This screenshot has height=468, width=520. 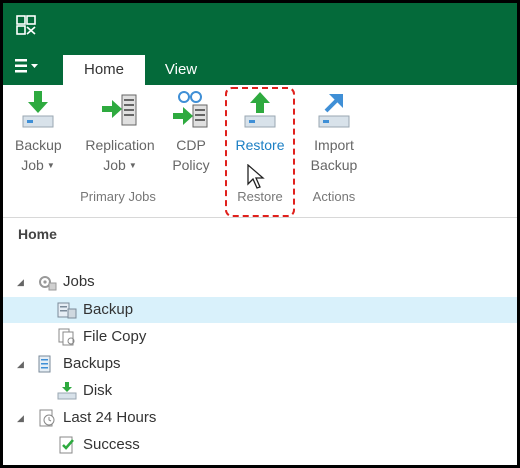 I want to click on import-backup-icon, so click(x=334, y=111).